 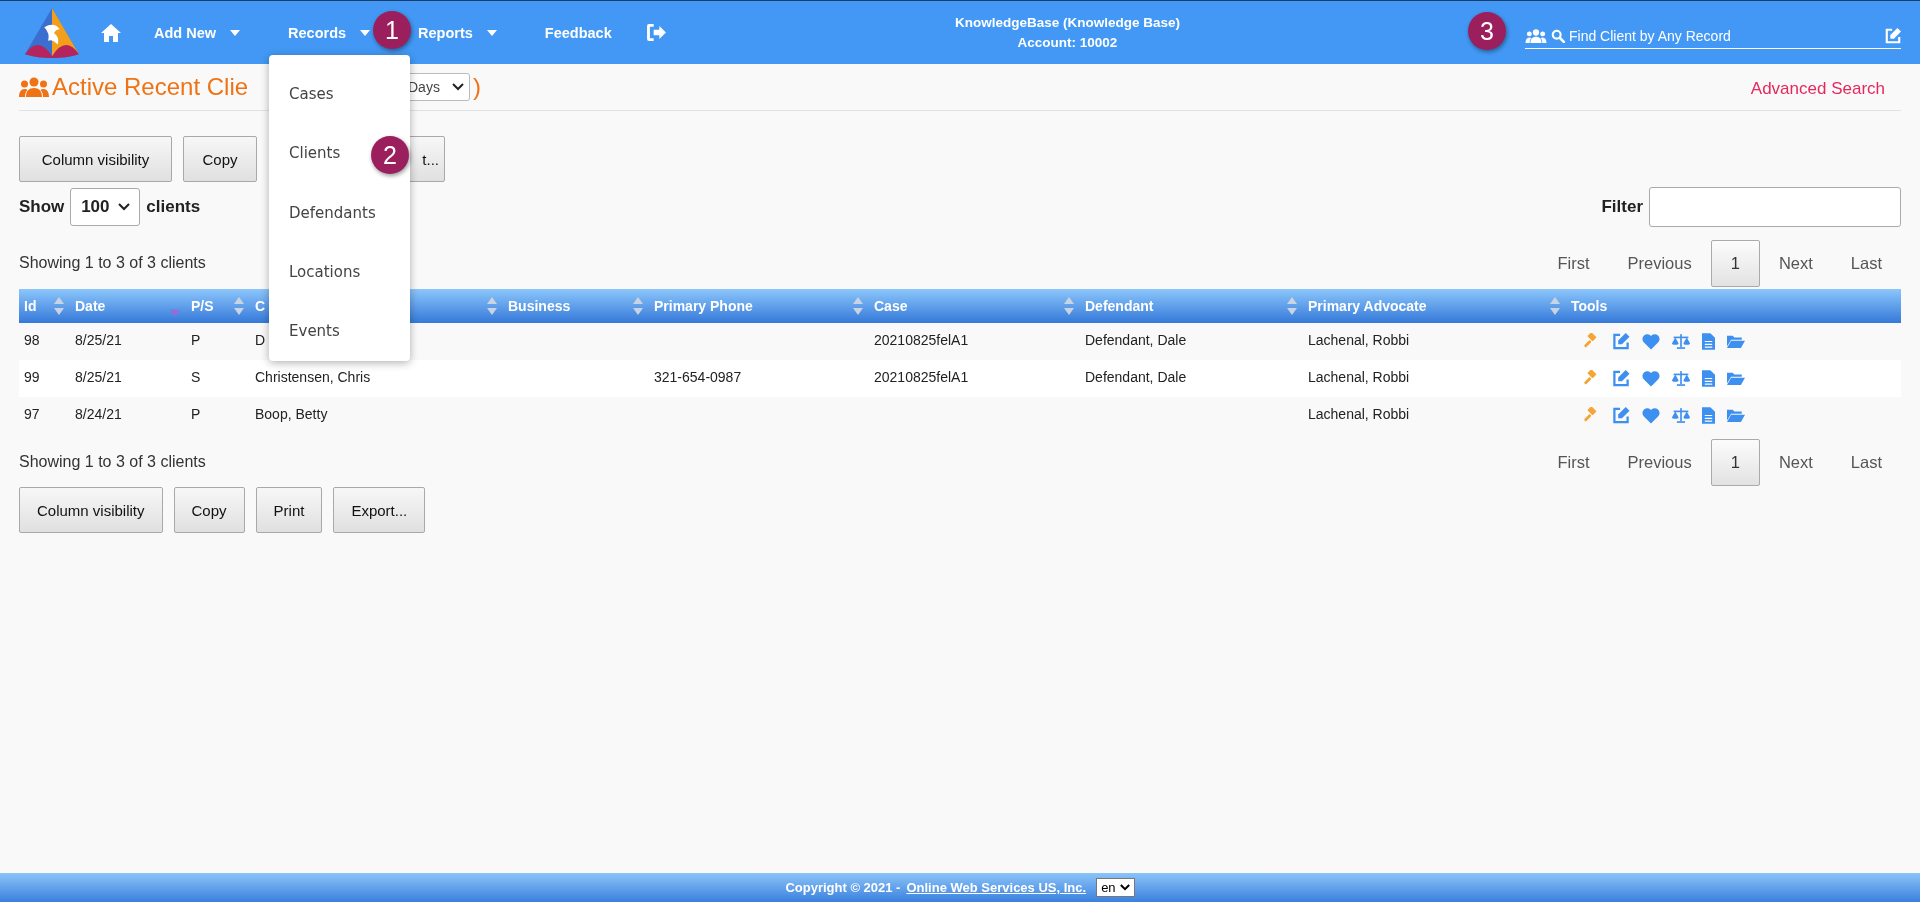 I want to click on table-cell: 98, so click(x=32, y=340).